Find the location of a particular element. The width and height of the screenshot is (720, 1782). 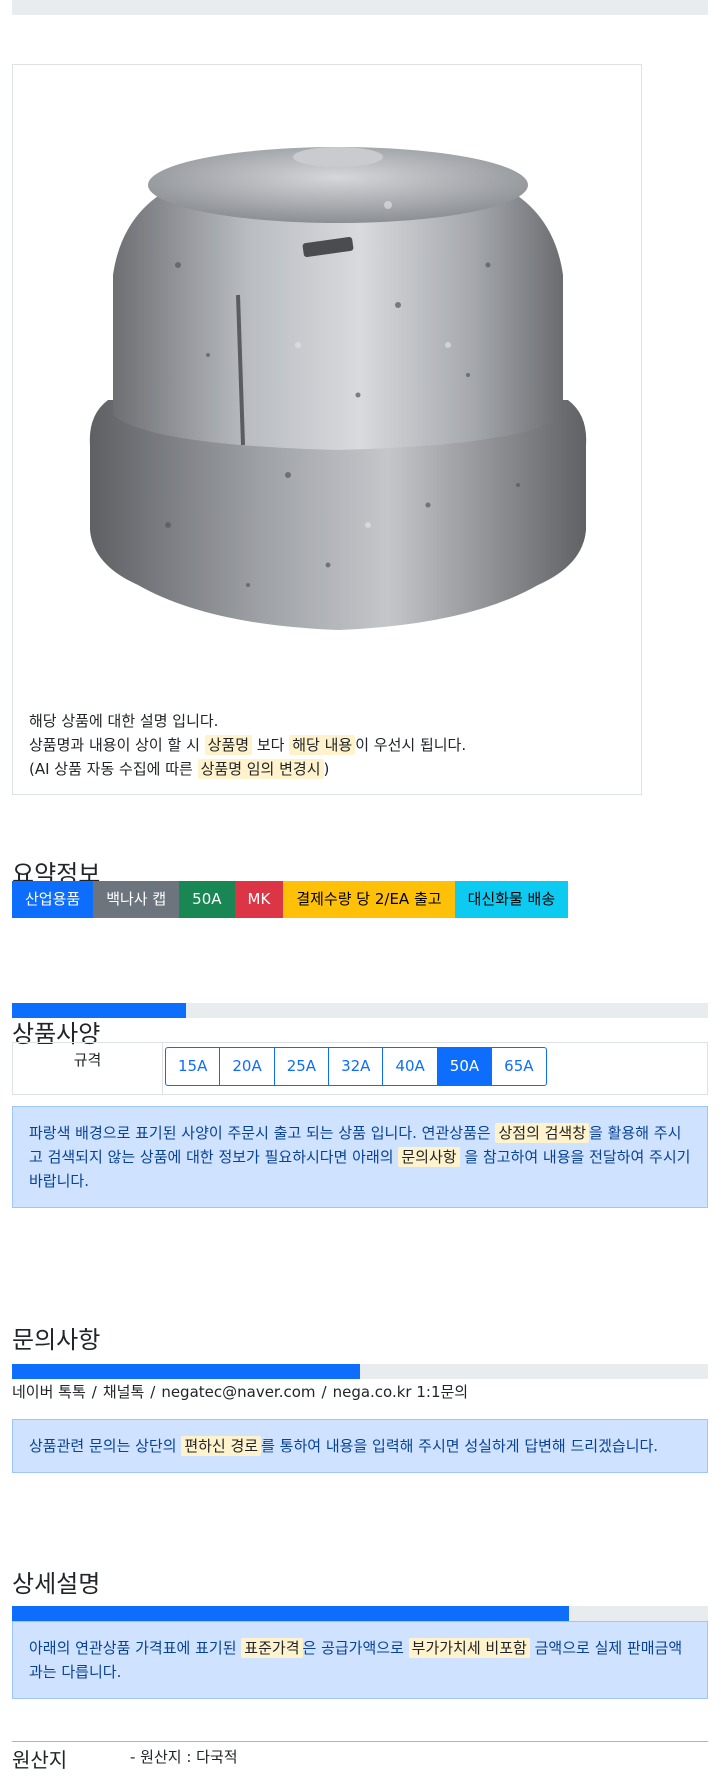

spec-option-20a: 20A is located at coordinates (247, 1066).